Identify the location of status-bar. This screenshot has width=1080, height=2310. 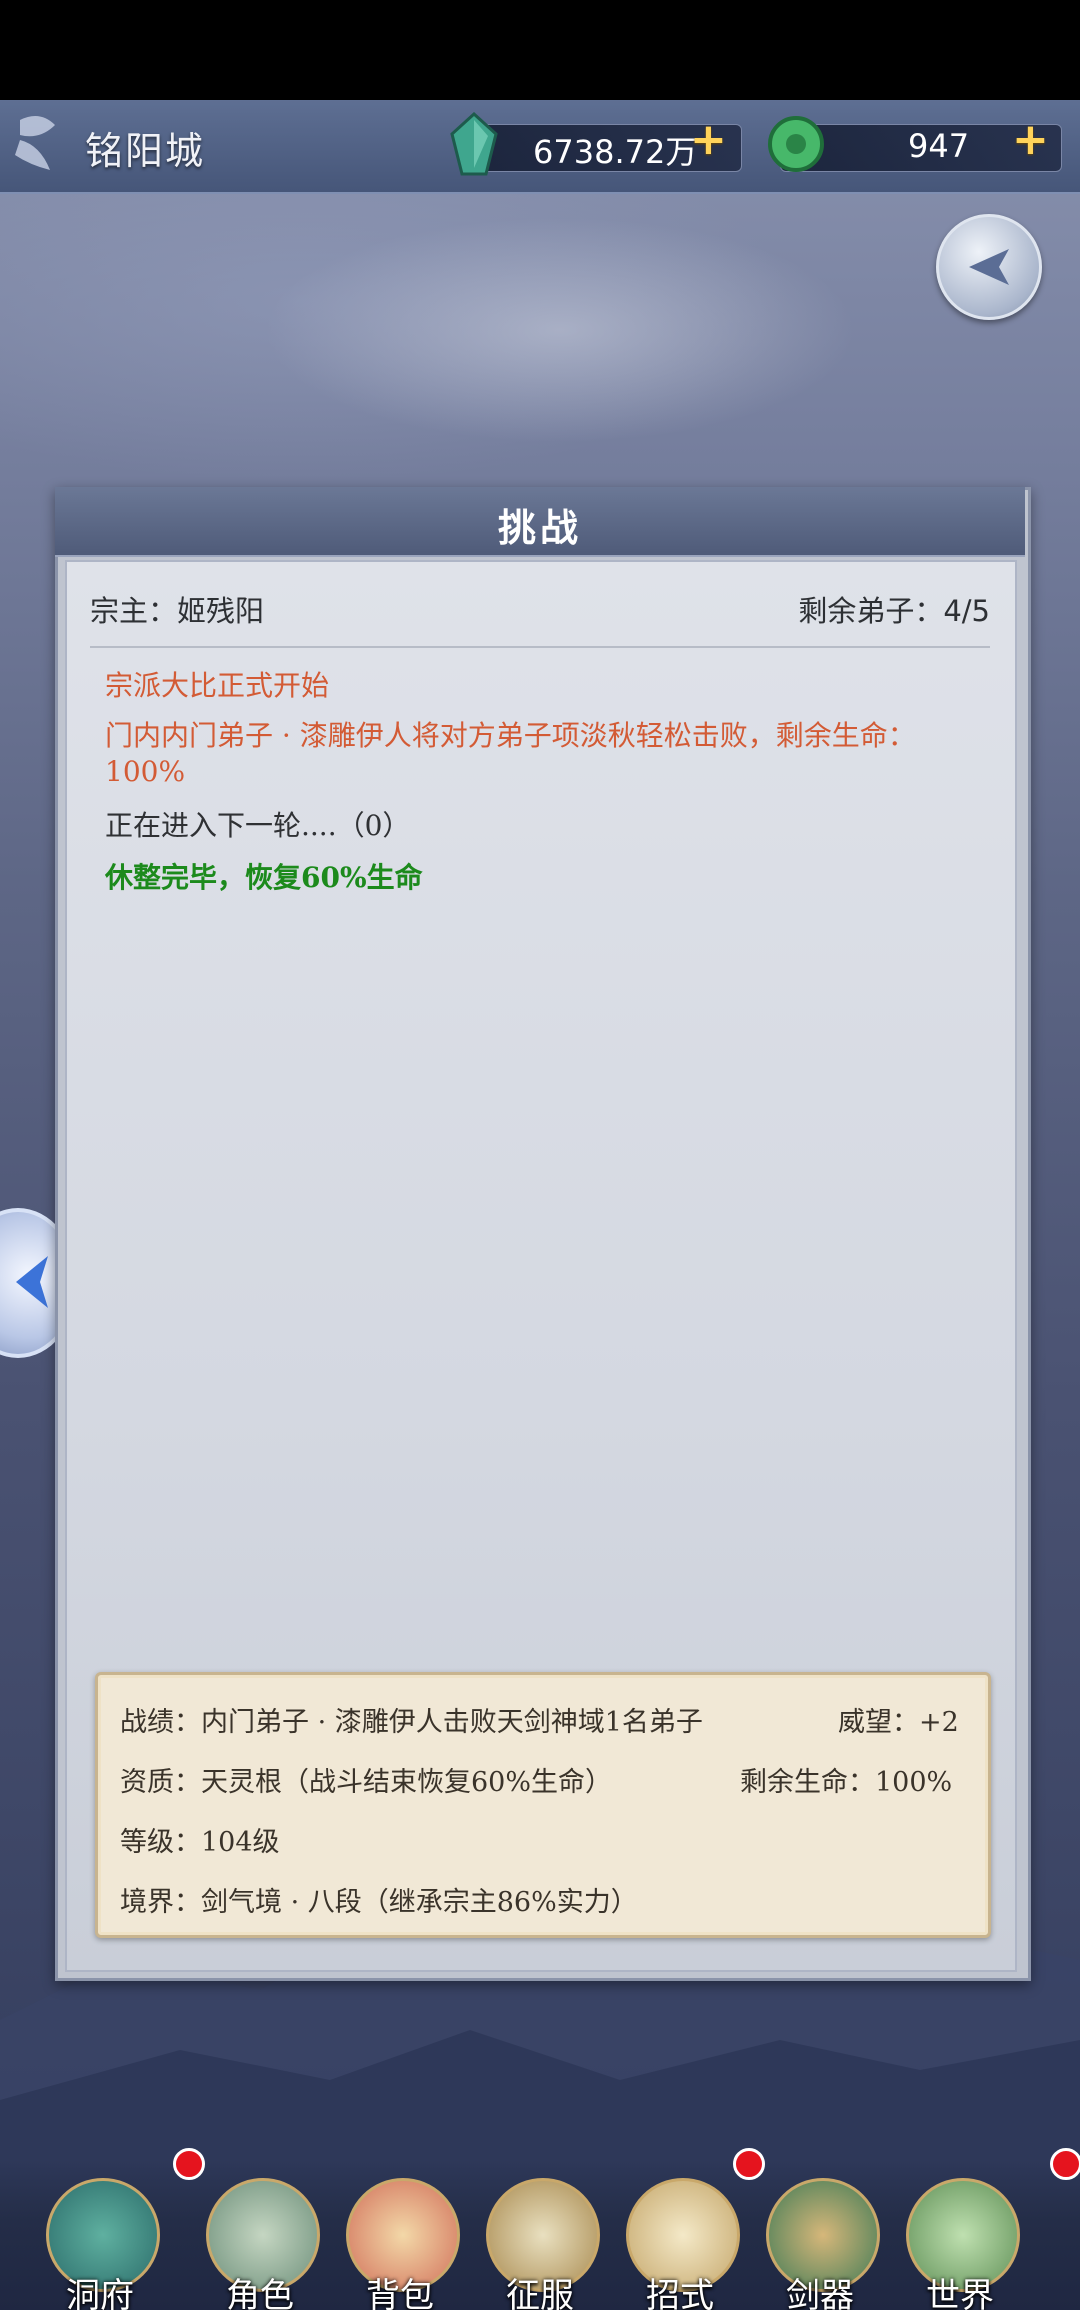
(540, 50).